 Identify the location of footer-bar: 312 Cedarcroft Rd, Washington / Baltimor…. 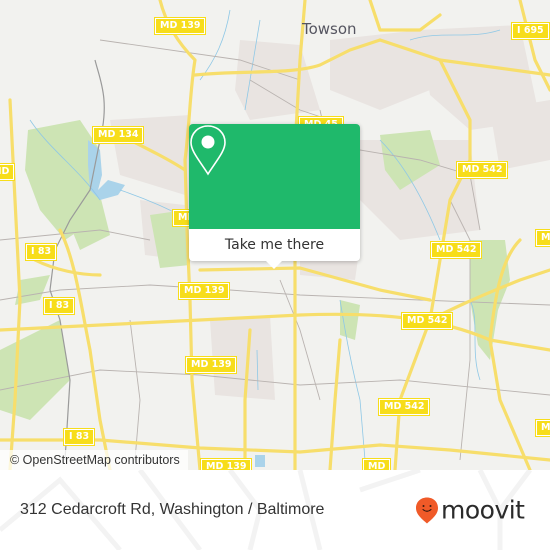
(275, 510).